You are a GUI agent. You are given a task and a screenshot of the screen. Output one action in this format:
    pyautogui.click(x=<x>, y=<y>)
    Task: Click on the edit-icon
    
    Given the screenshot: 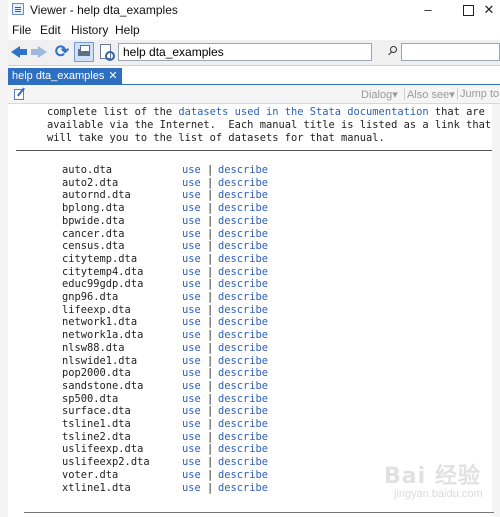 What is the action you would take?
    pyautogui.click(x=20, y=93)
    